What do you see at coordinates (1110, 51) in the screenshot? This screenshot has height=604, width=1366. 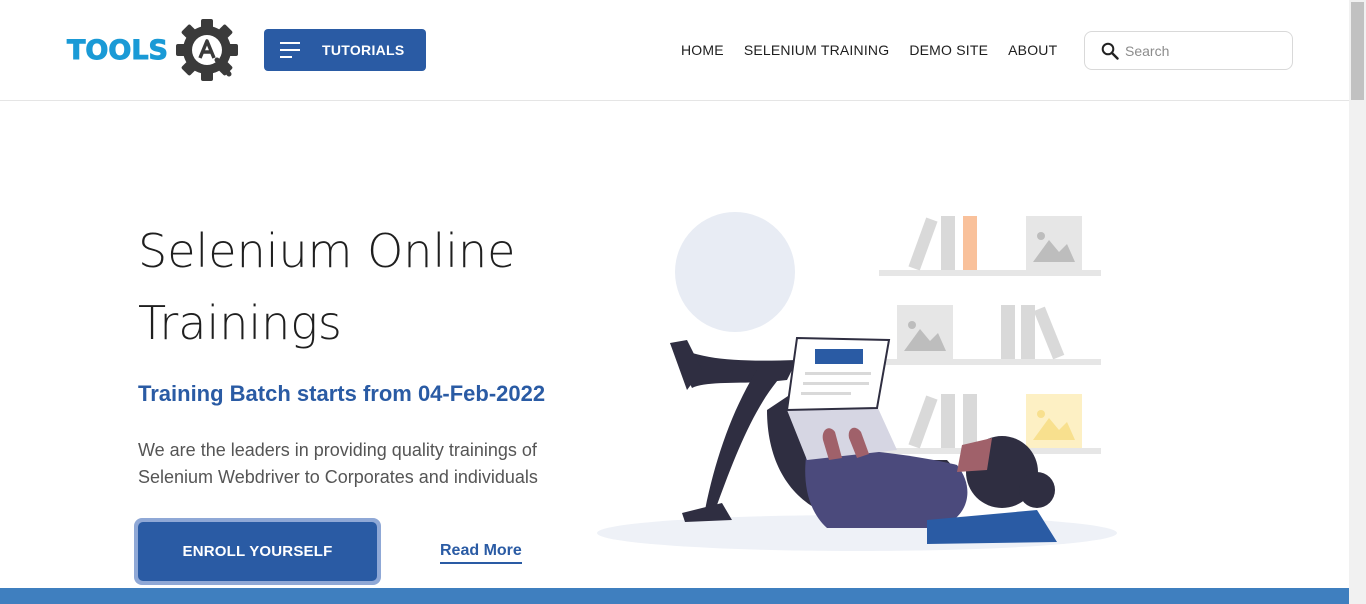 I see `search-icon` at bounding box center [1110, 51].